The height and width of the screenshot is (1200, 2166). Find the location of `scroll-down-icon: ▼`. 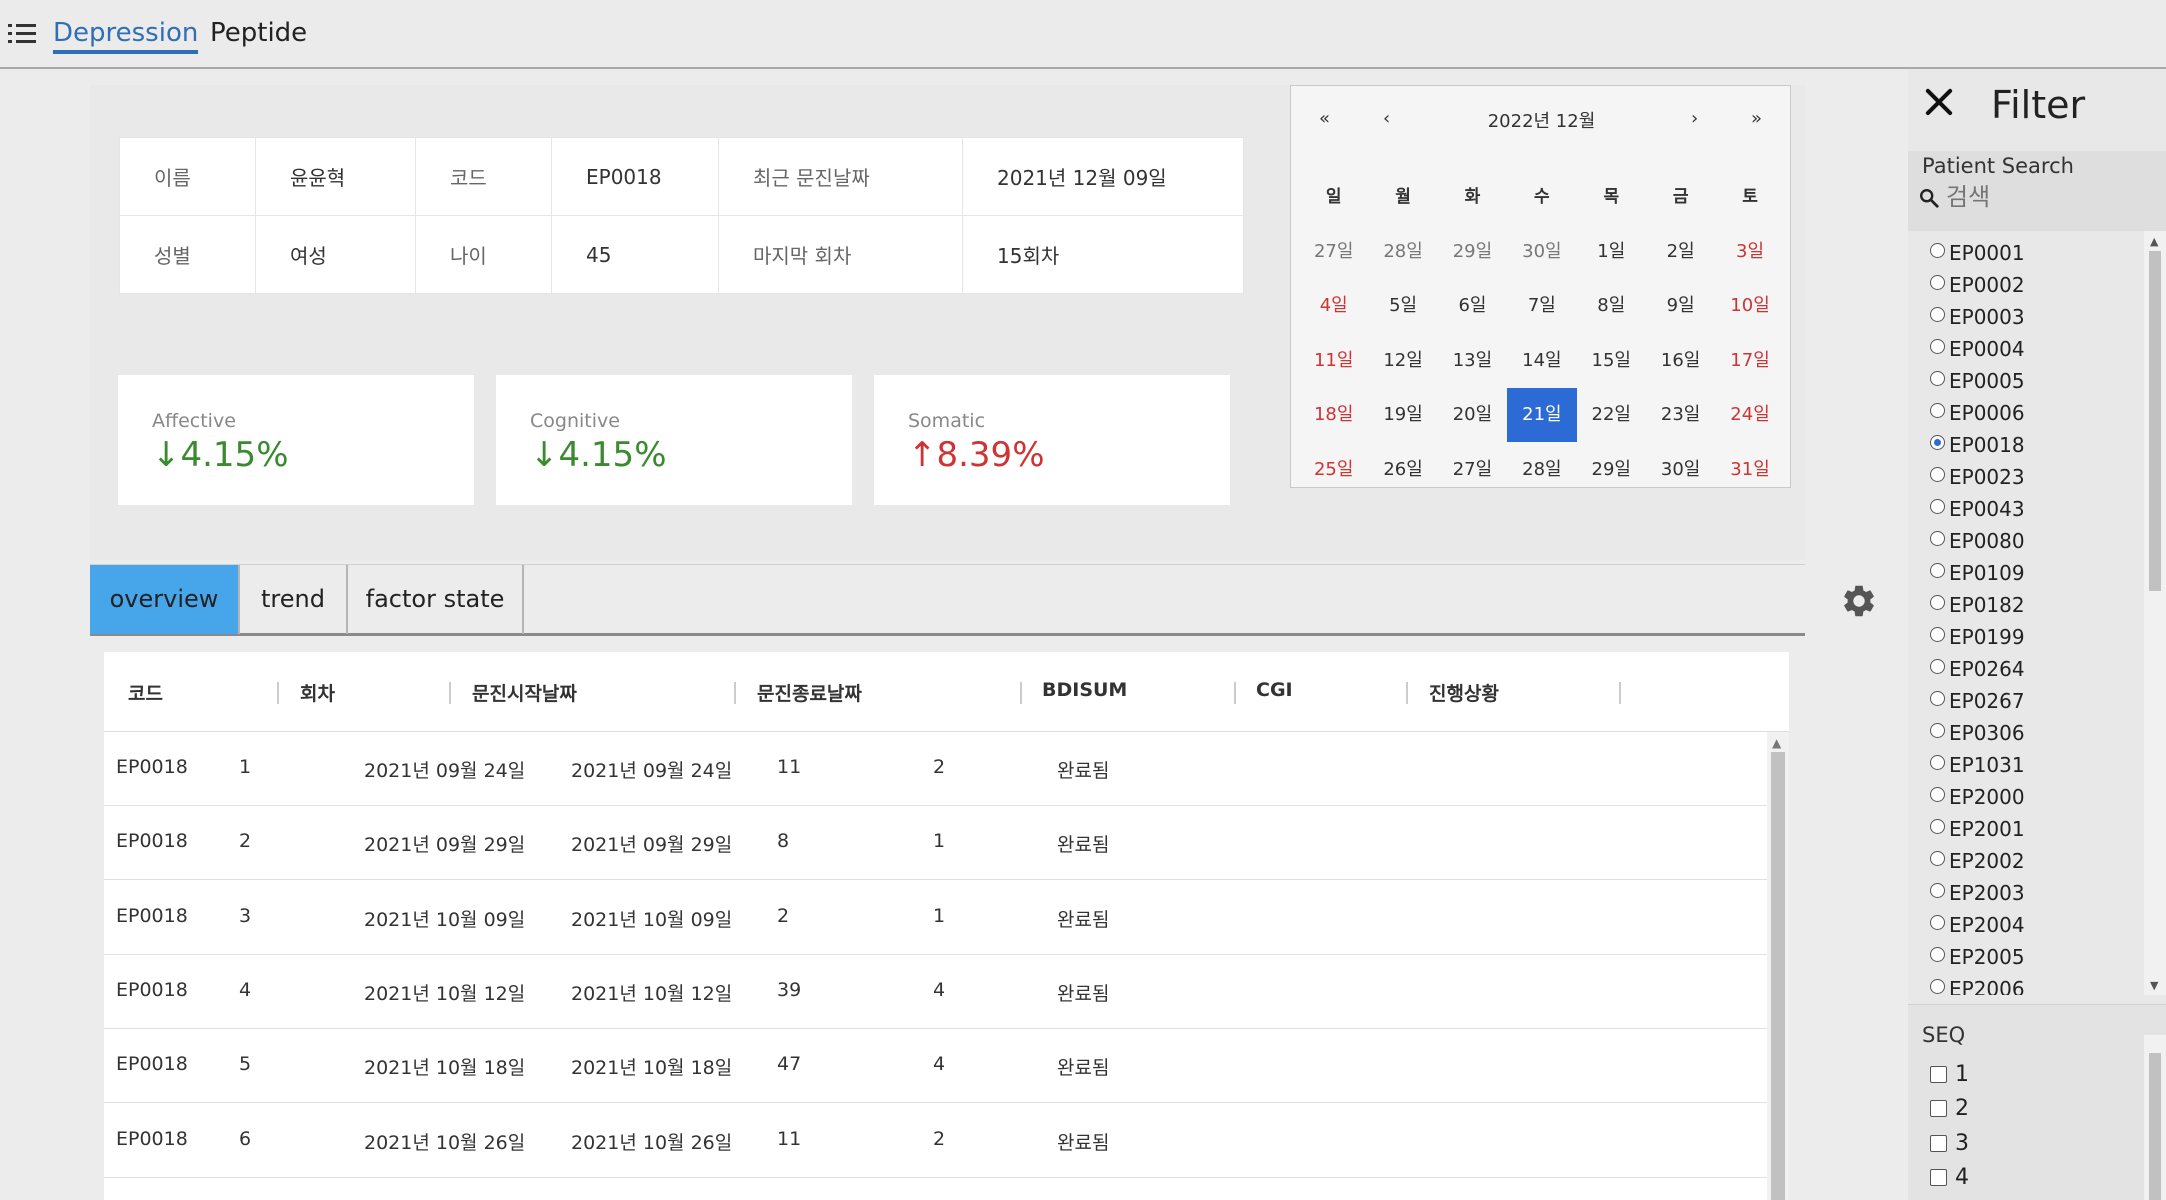

scroll-down-icon: ▼ is located at coordinates (2154, 985).